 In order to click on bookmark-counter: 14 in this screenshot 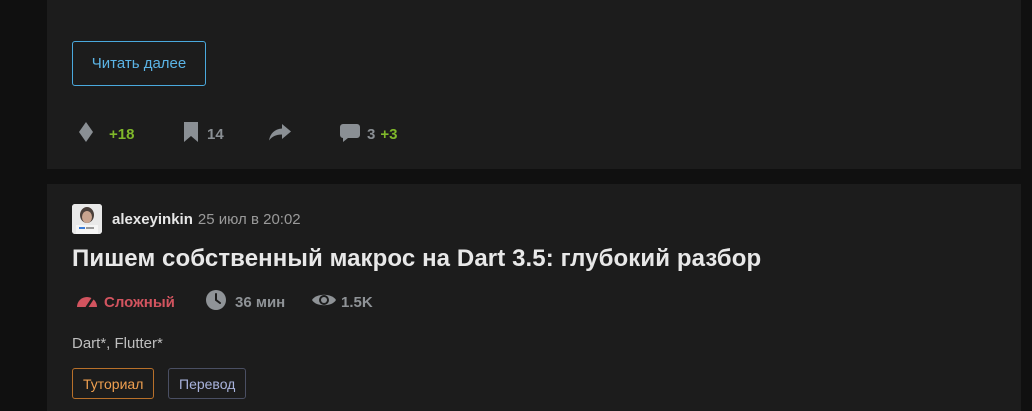, I will do `click(203, 134)`.